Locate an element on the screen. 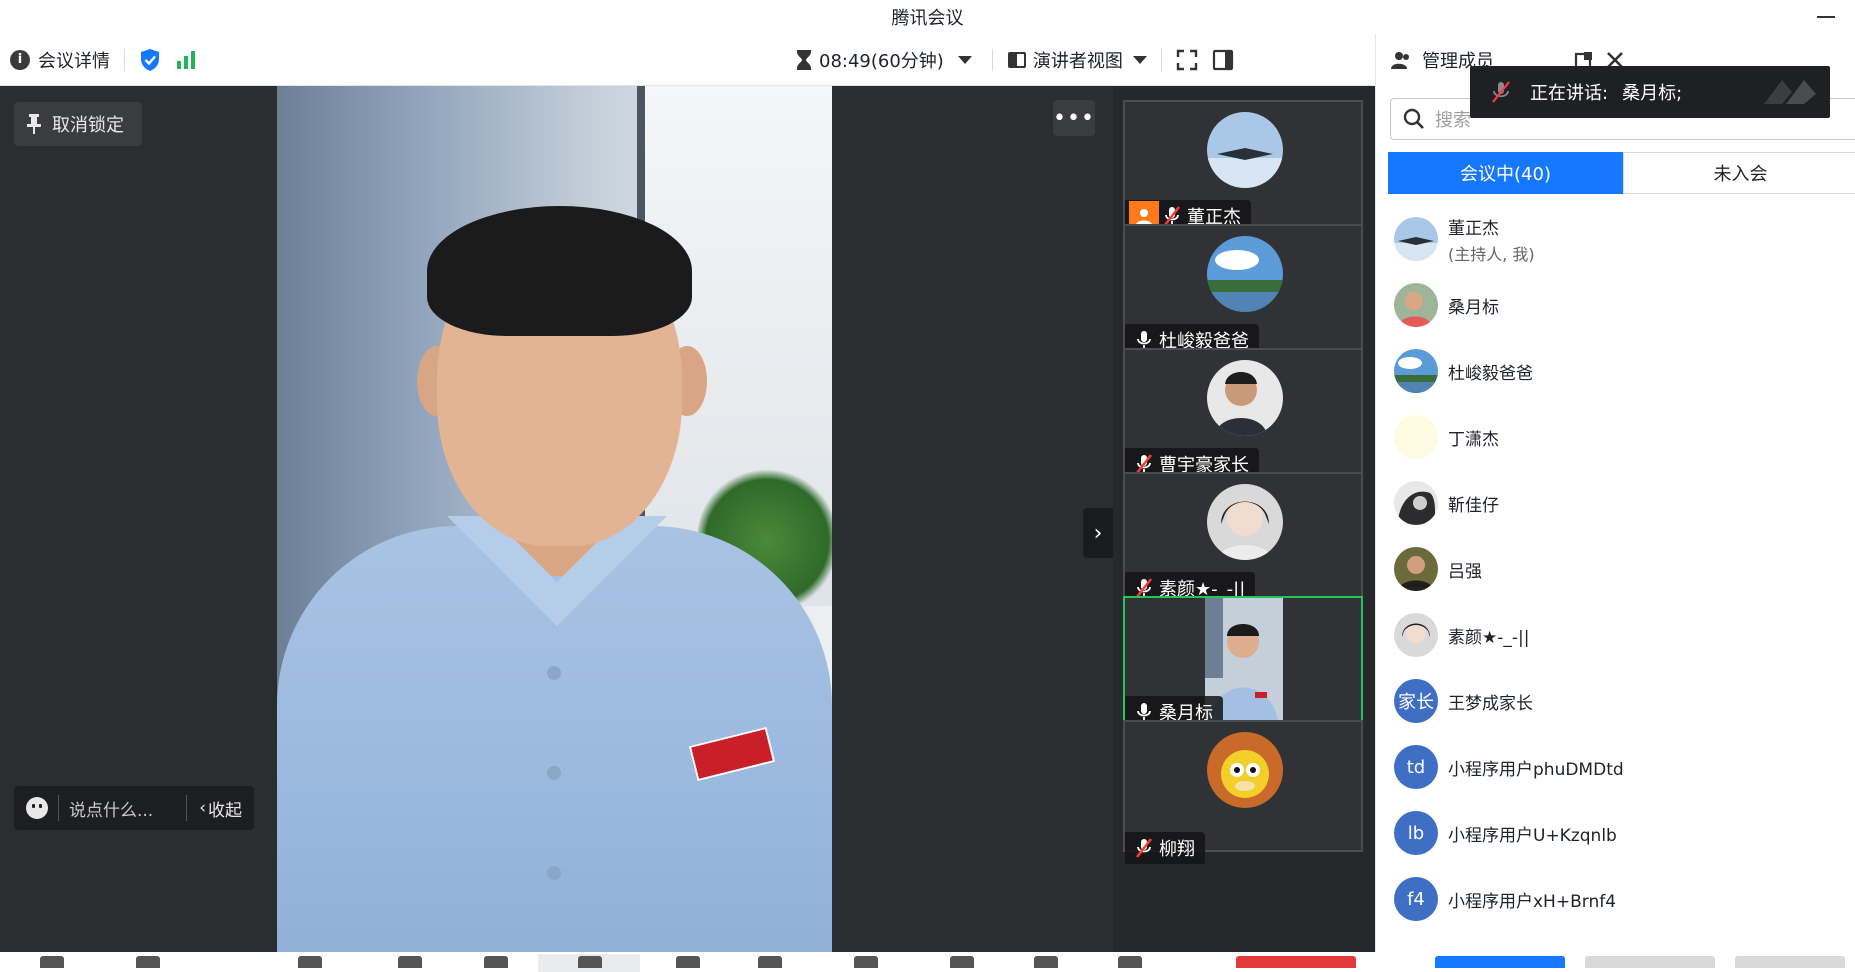 This screenshot has width=1855, height=972. settings-icon is located at coordinates (1130, 962).